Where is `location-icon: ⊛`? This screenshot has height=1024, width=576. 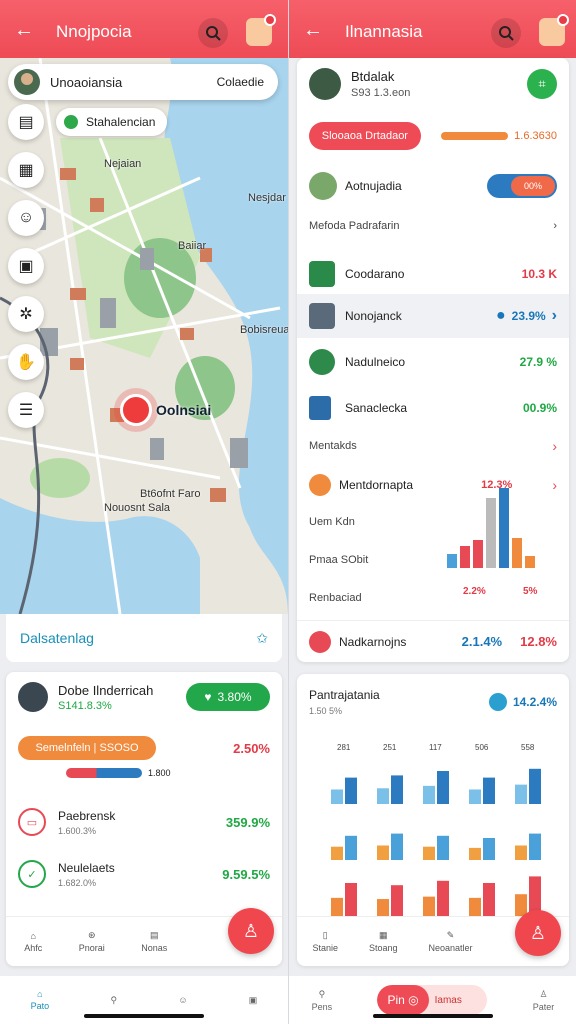 location-icon: ⊛ is located at coordinates (91, 935).